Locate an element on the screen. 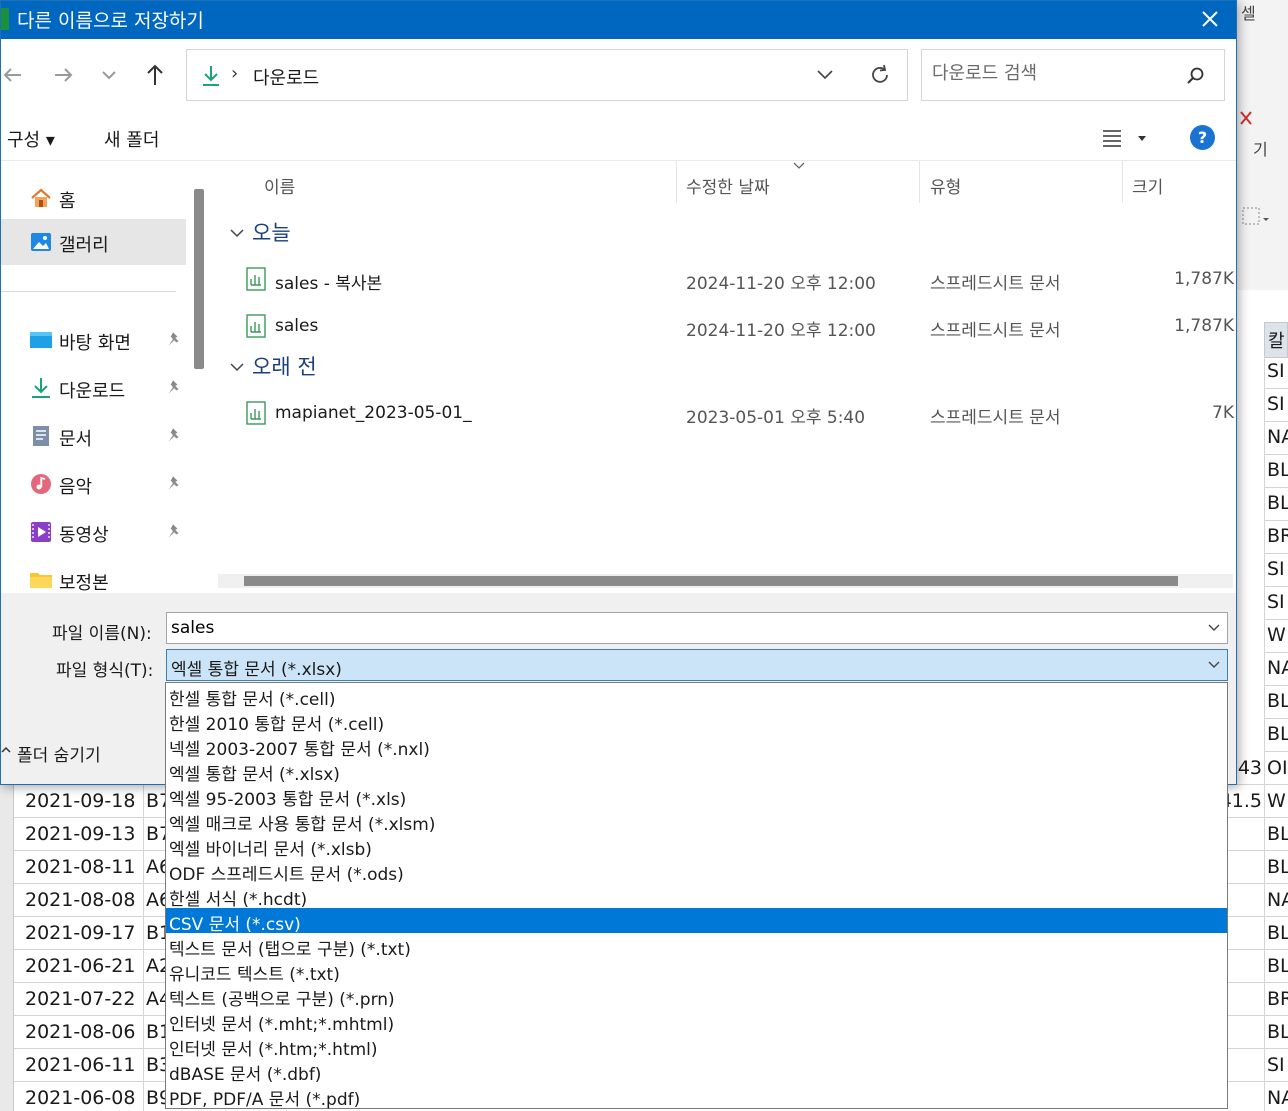 The image size is (1288, 1111). back-arrow-icon is located at coordinates (13, 75).